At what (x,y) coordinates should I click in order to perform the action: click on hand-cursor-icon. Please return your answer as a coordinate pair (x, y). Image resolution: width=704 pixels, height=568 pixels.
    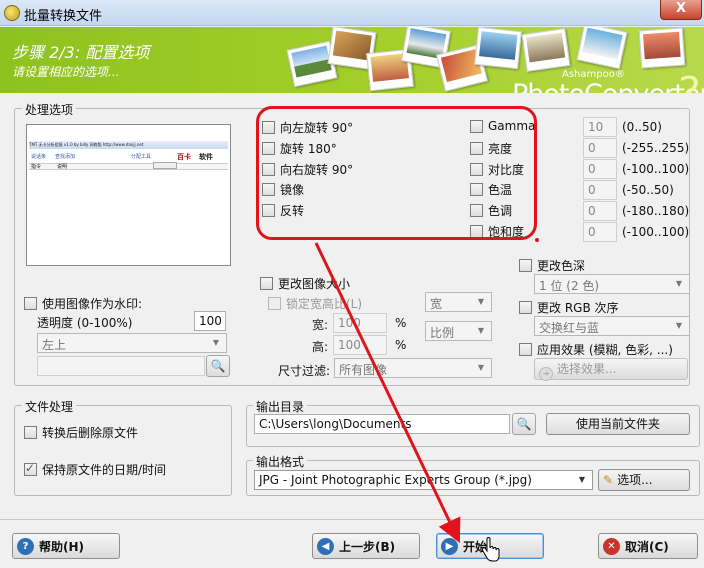
    Looking at the image, I should click on (491, 549).